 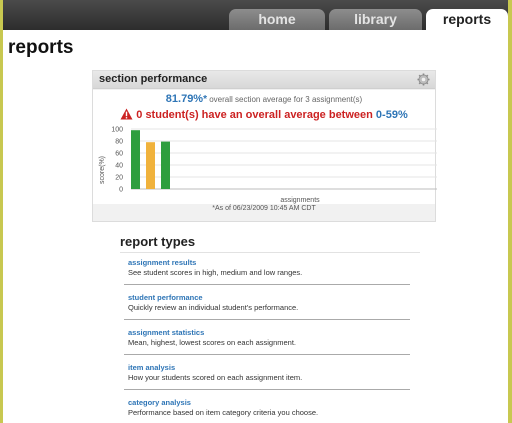 What do you see at coordinates (277, 19) in the screenshot?
I see `tab-home: home` at bounding box center [277, 19].